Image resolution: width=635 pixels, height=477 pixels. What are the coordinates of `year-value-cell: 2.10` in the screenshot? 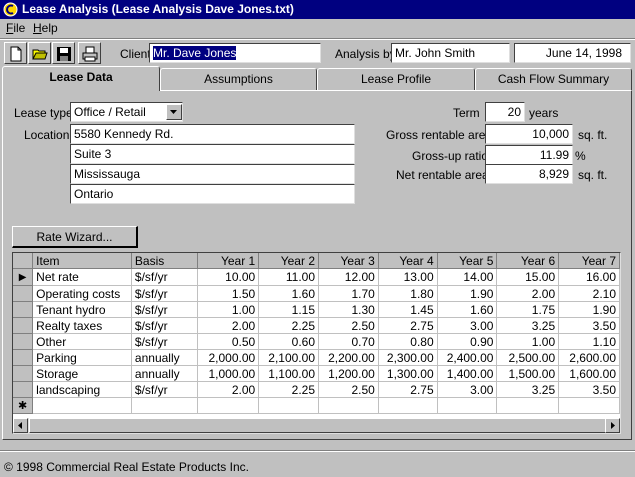 It's located at (589, 293).